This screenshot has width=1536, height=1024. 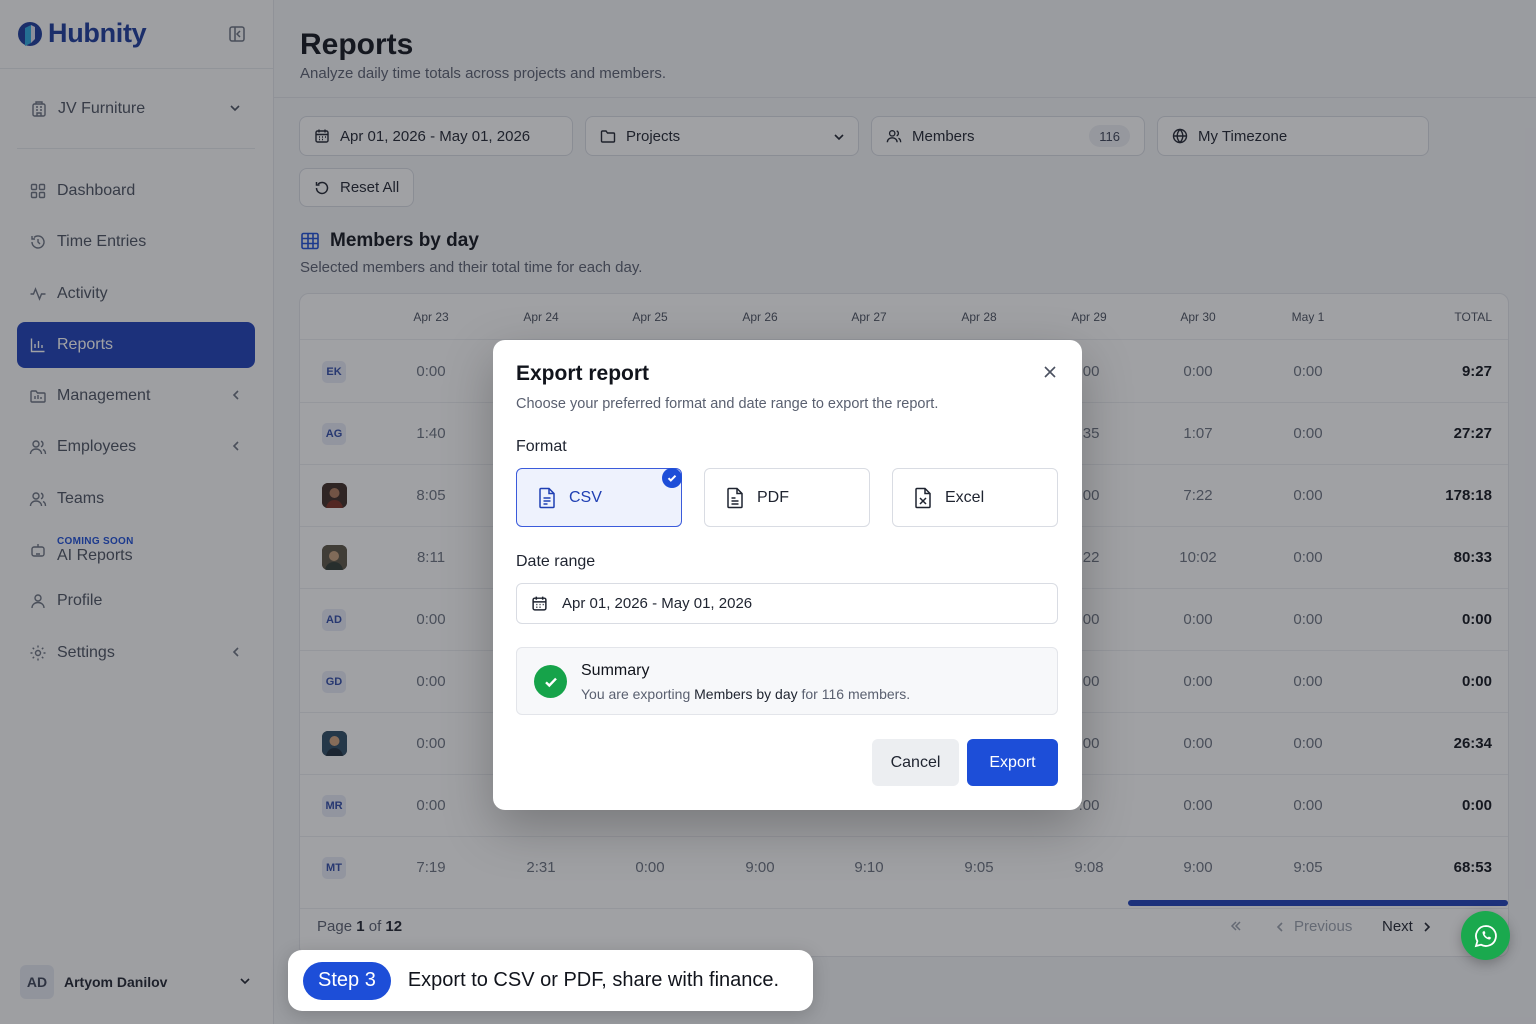 I want to click on format-option-pdf: PDF, so click(x=787, y=497).